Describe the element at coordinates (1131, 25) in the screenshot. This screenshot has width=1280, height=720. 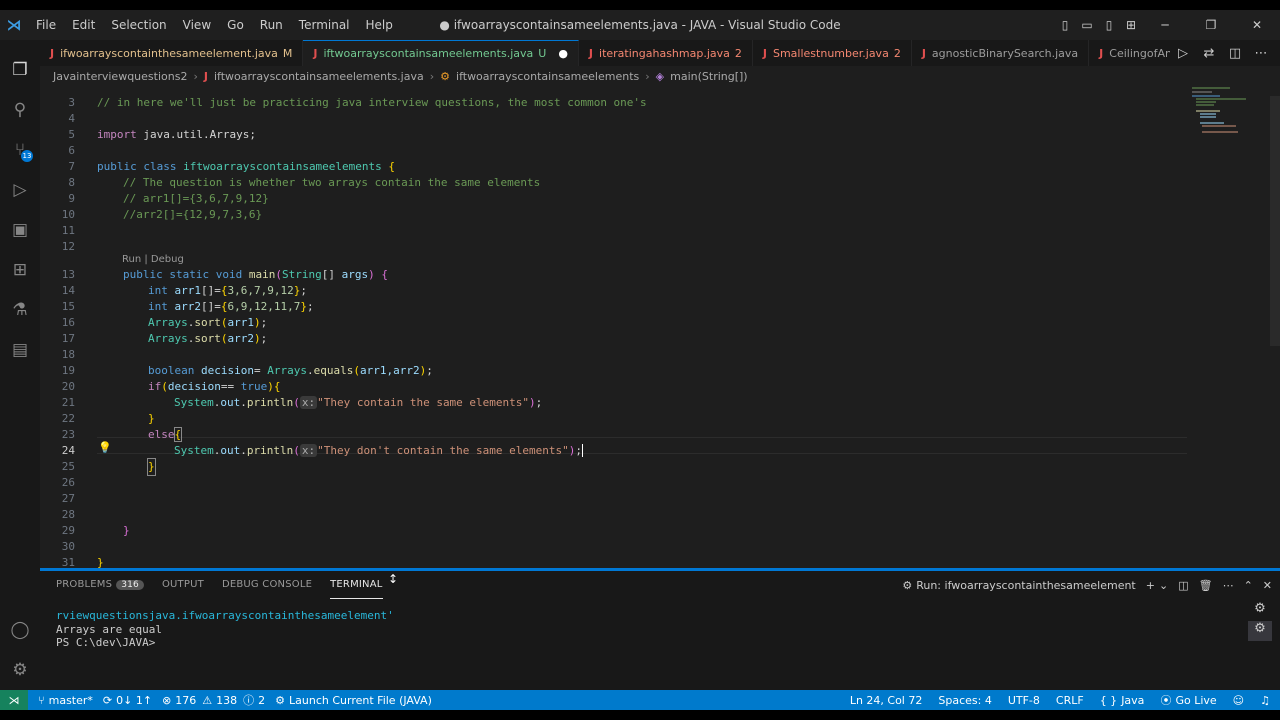
I see `customize-layout-icon: ⊞` at that location.